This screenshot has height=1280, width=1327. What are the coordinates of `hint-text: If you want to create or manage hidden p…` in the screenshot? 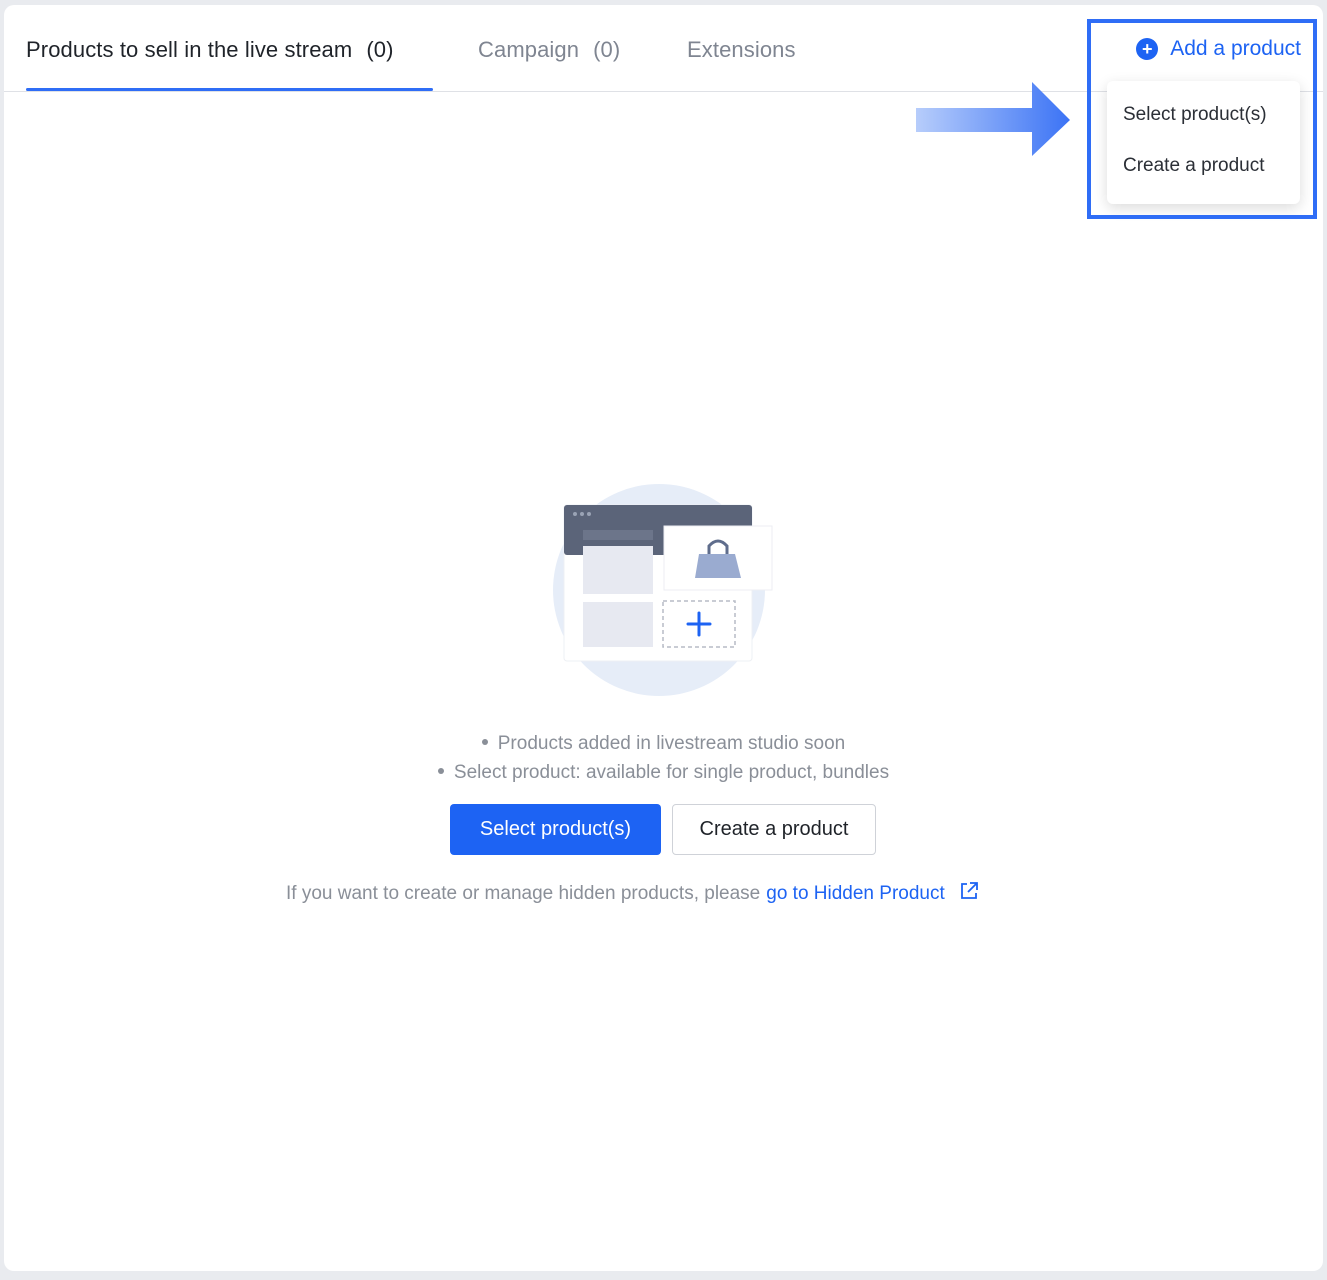 It's located at (523, 893).